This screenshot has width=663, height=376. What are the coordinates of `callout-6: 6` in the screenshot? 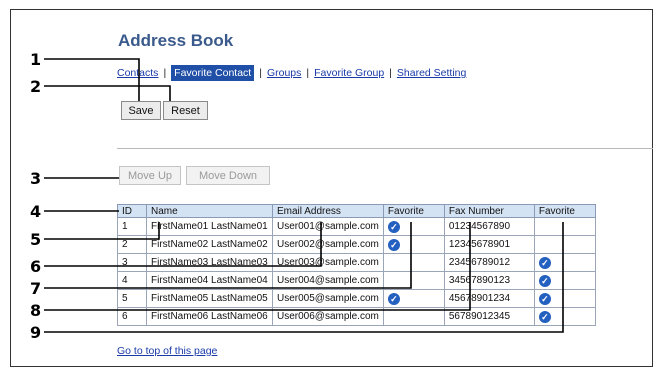 It's located at (36, 266).